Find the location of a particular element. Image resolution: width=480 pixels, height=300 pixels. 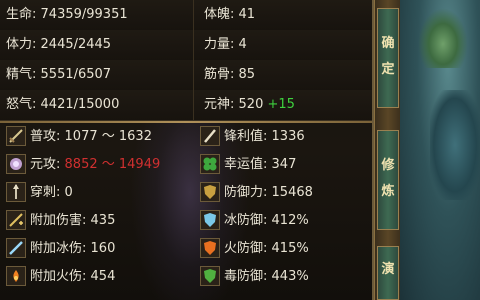

section-divider is located at coordinates (186, 122).